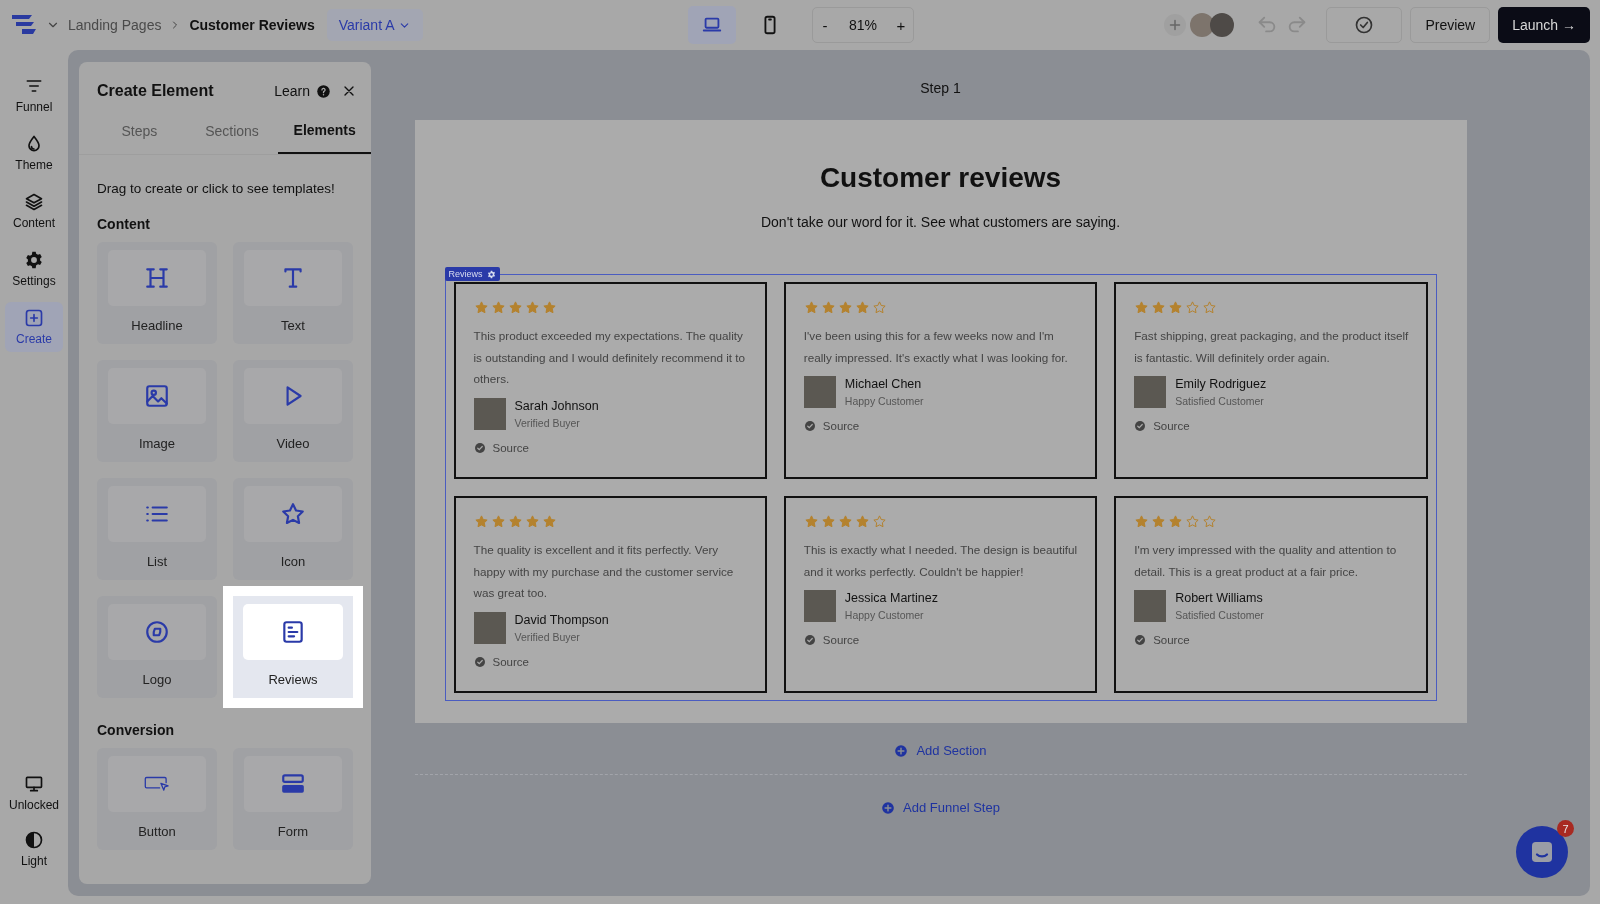 The width and height of the screenshot is (1600, 904). What do you see at coordinates (1219, 598) in the screenshot?
I see `reviewer-name: Robert Williams` at bounding box center [1219, 598].